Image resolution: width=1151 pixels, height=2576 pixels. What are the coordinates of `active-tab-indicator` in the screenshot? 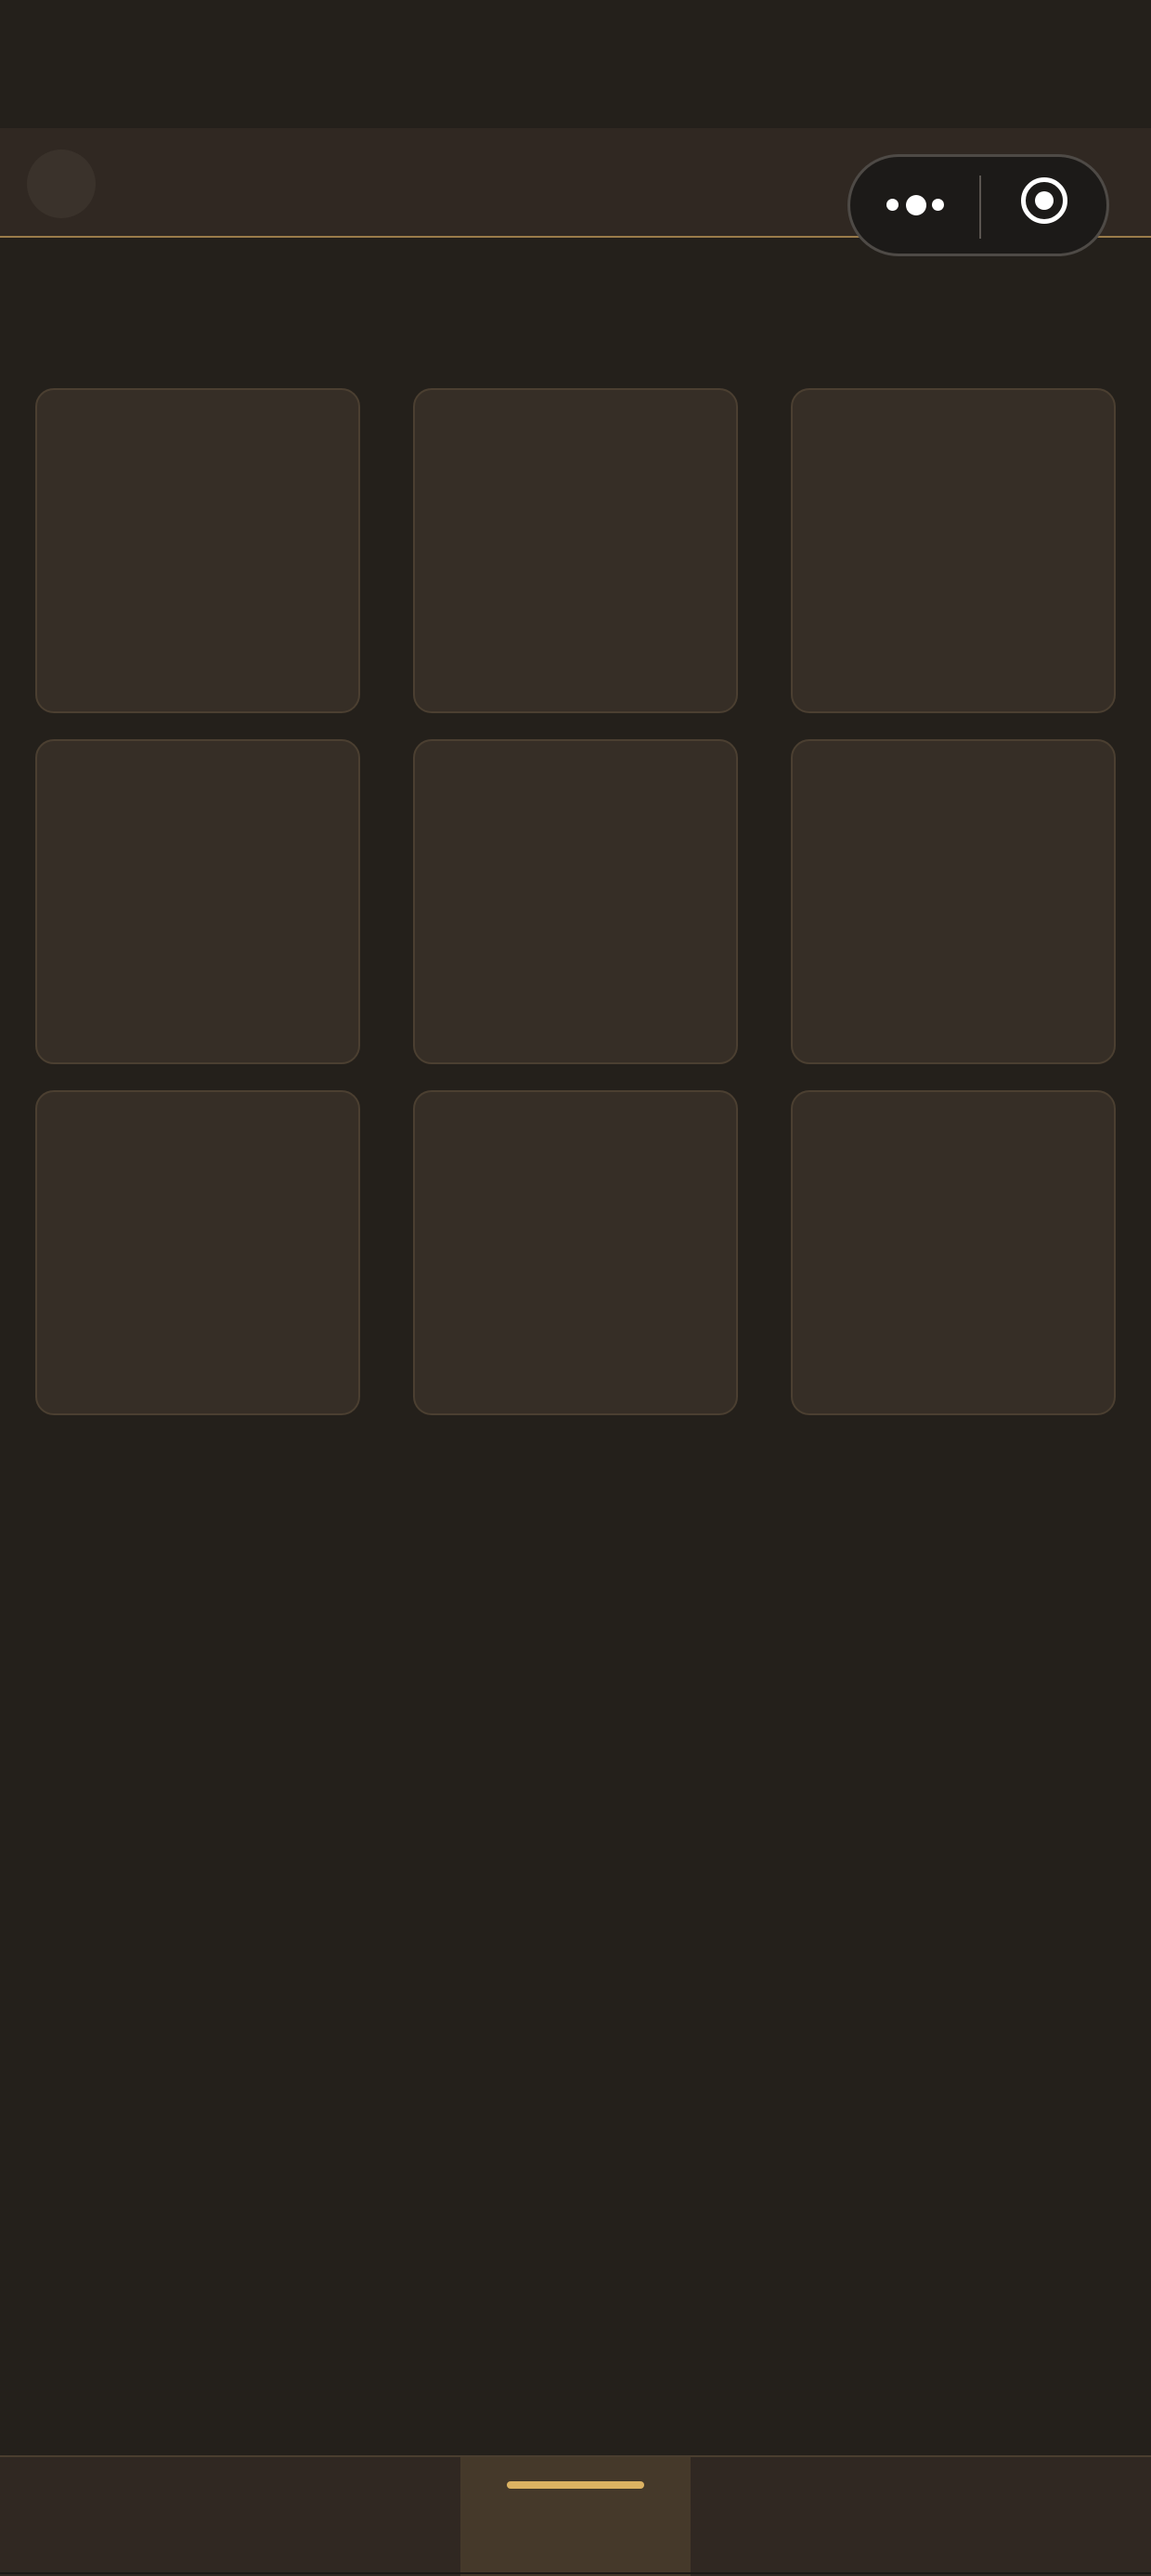 It's located at (575, 2485).